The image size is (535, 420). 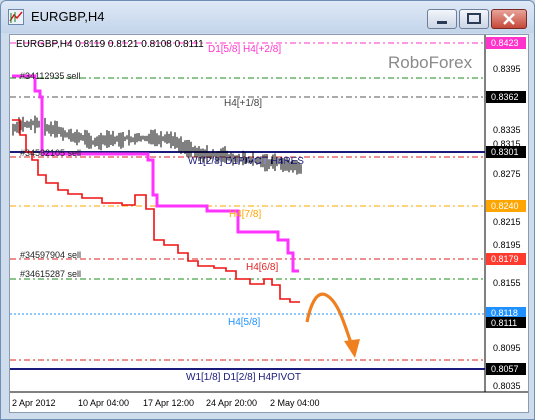 I want to click on time-tick: 17 Apr 12:00, so click(x=168, y=403).